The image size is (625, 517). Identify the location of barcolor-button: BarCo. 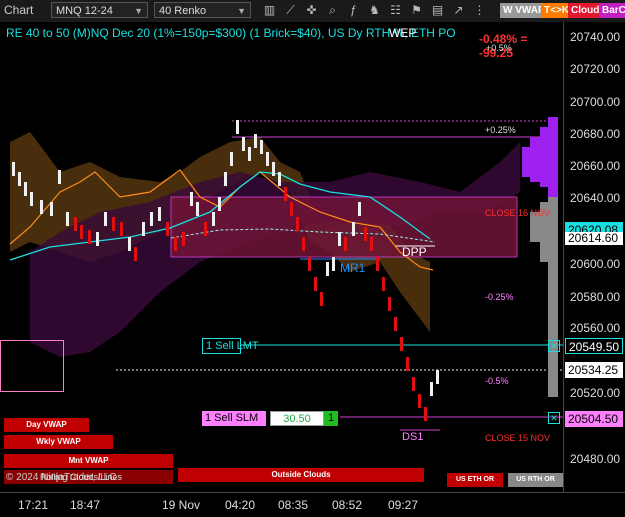
(612, 10).